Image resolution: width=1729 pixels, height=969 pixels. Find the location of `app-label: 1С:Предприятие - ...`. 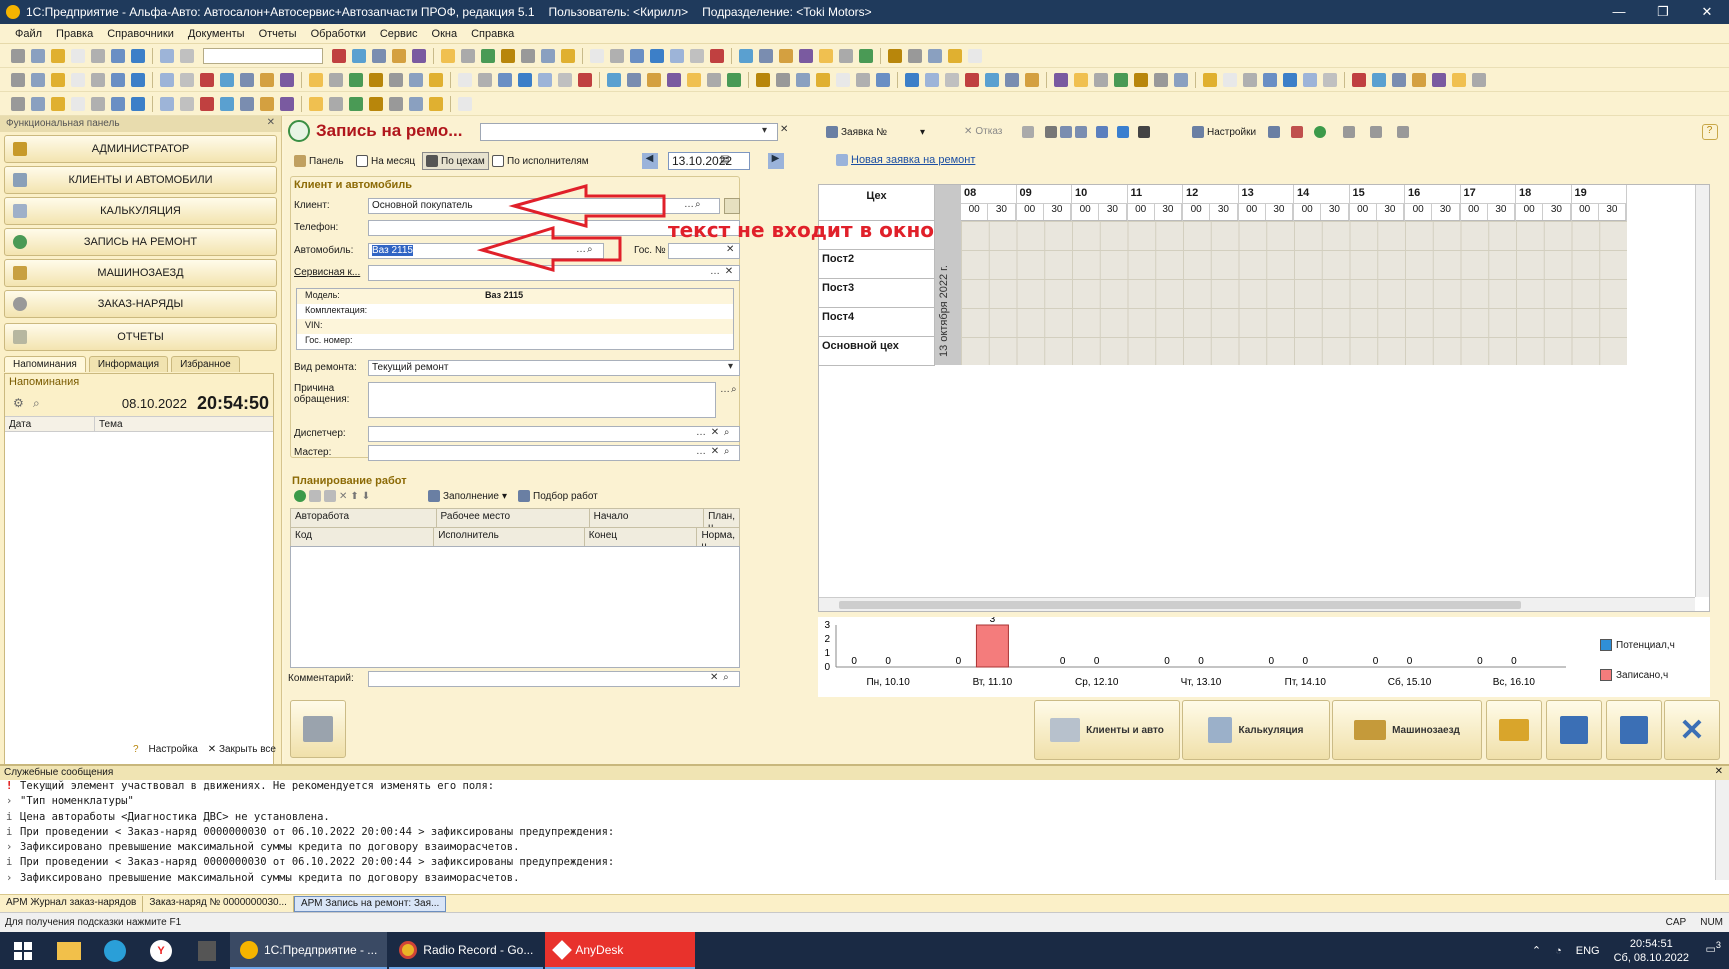

app-label: 1С:Предприятие - ... is located at coordinates (321, 949).